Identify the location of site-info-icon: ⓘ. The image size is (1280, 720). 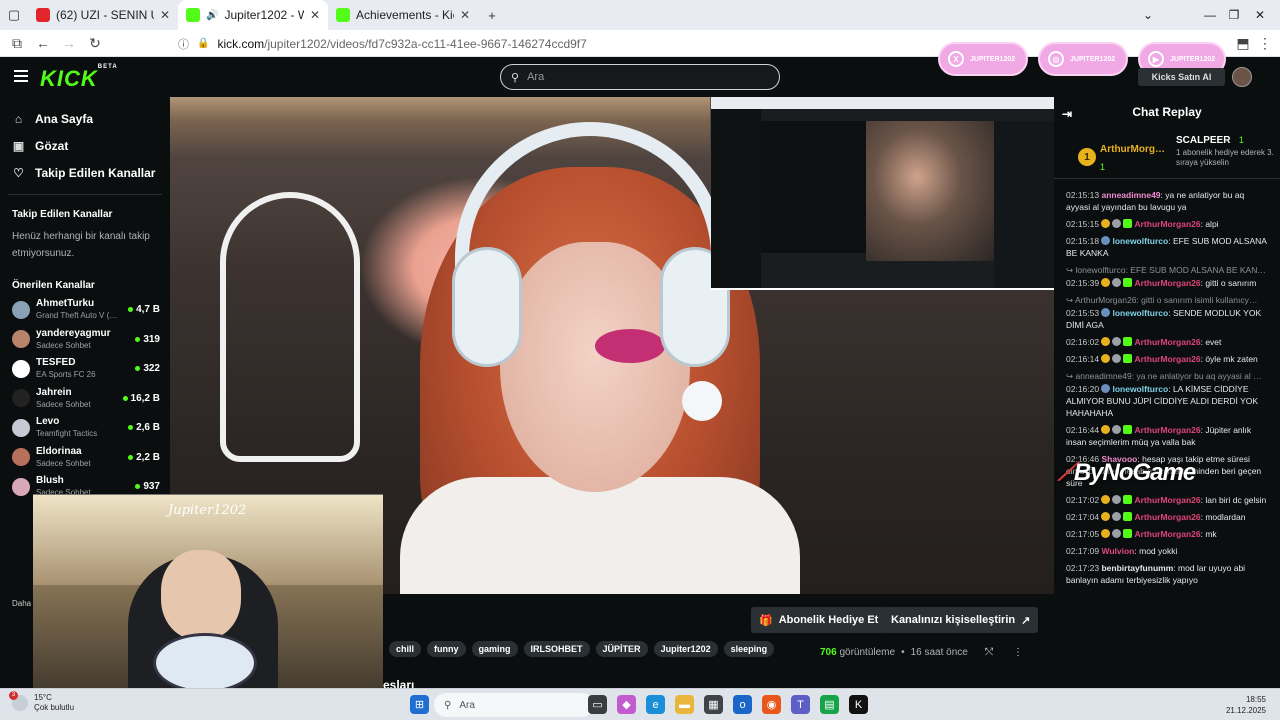
(183, 44).